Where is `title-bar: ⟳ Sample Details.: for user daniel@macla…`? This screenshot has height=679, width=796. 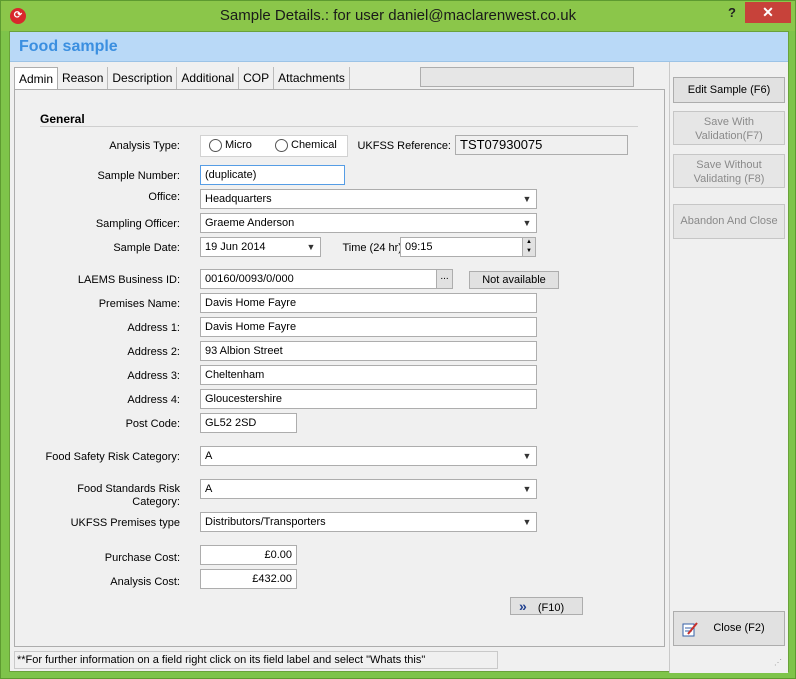 title-bar: ⟳ Sample Details.: for user daniel@macla… is located at coordinates (398, 16).